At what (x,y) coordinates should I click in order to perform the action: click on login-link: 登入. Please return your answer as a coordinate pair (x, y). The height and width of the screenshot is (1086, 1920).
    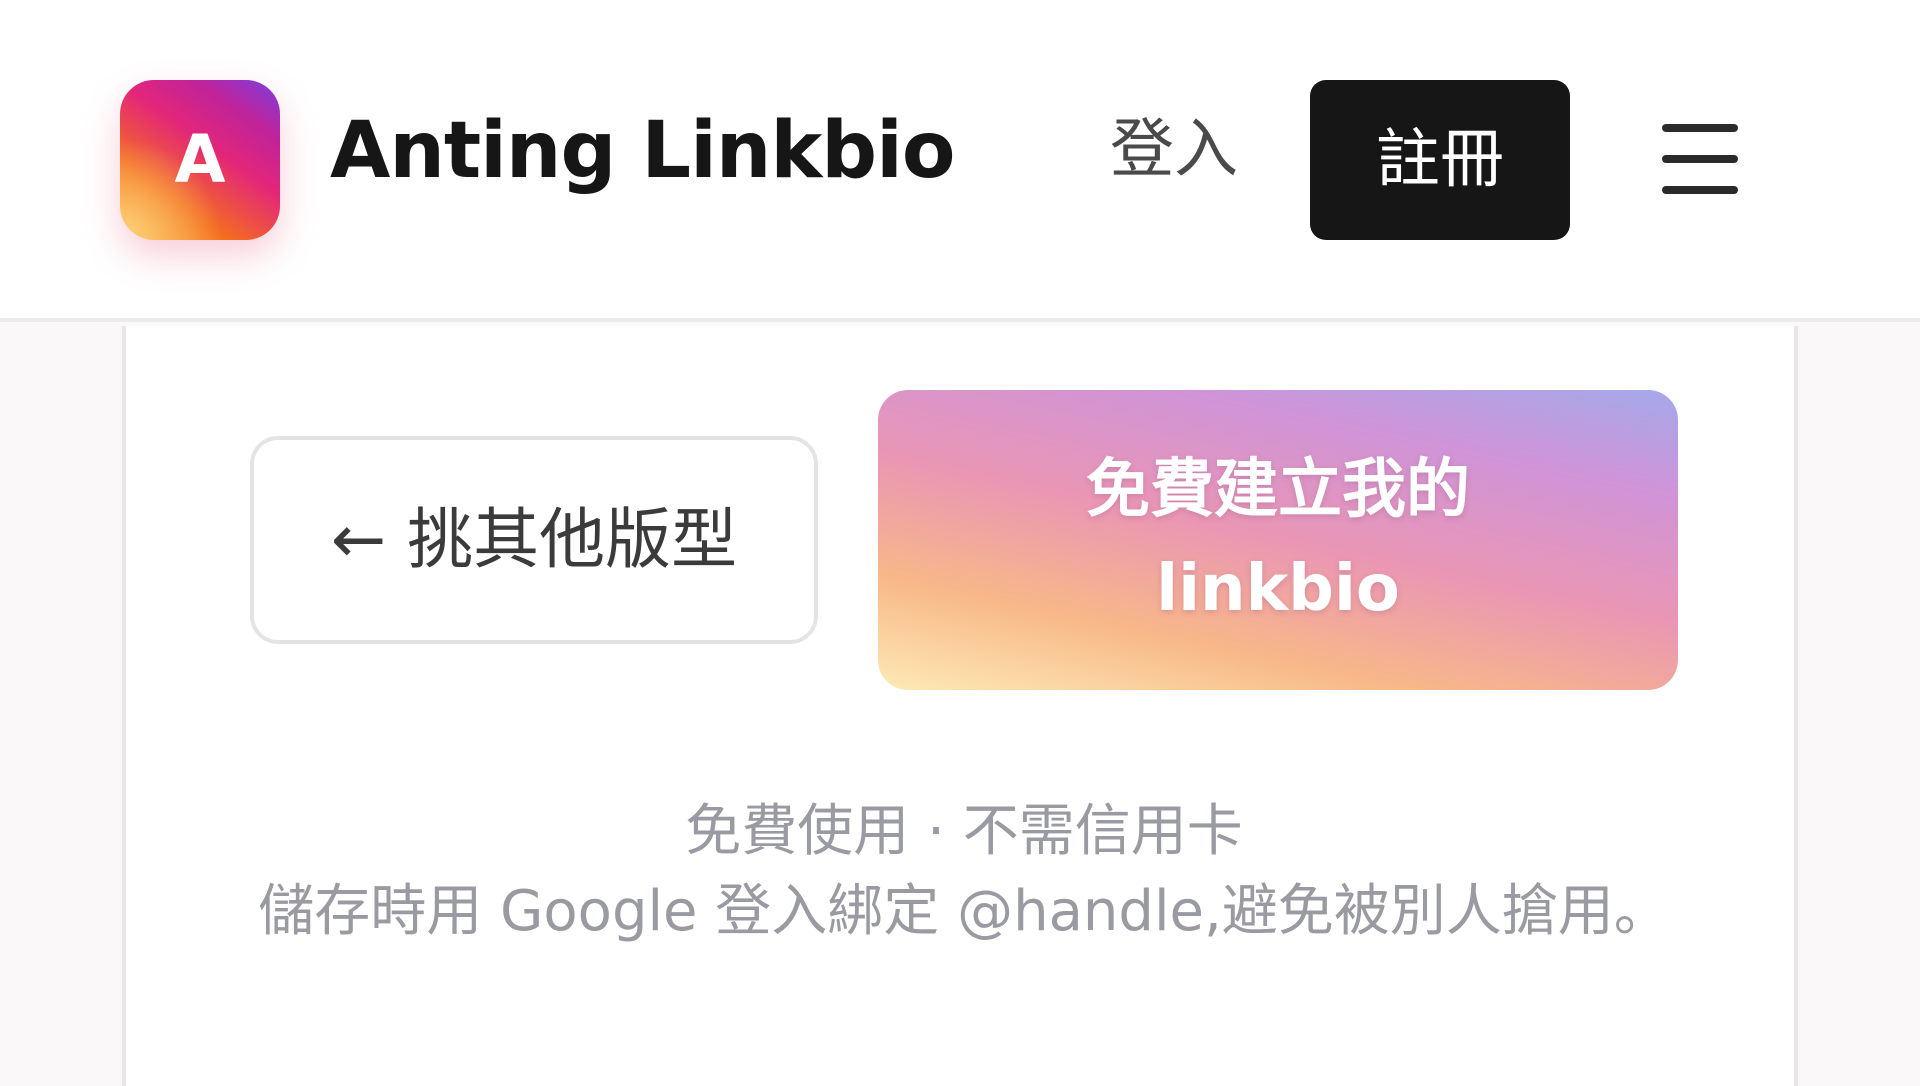
    Looking at the image, I should click on (1174, 150).